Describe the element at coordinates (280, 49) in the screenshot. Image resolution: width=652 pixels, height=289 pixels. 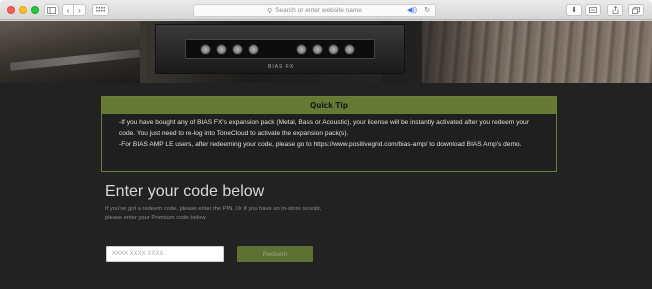
I see `amp-panel` at that location.